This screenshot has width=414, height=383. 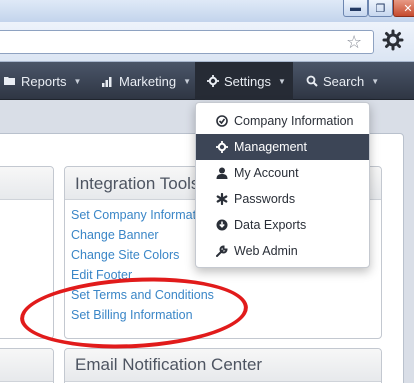 I want to click on nav-reports: Reports ▼, so click(x=42, y=81).